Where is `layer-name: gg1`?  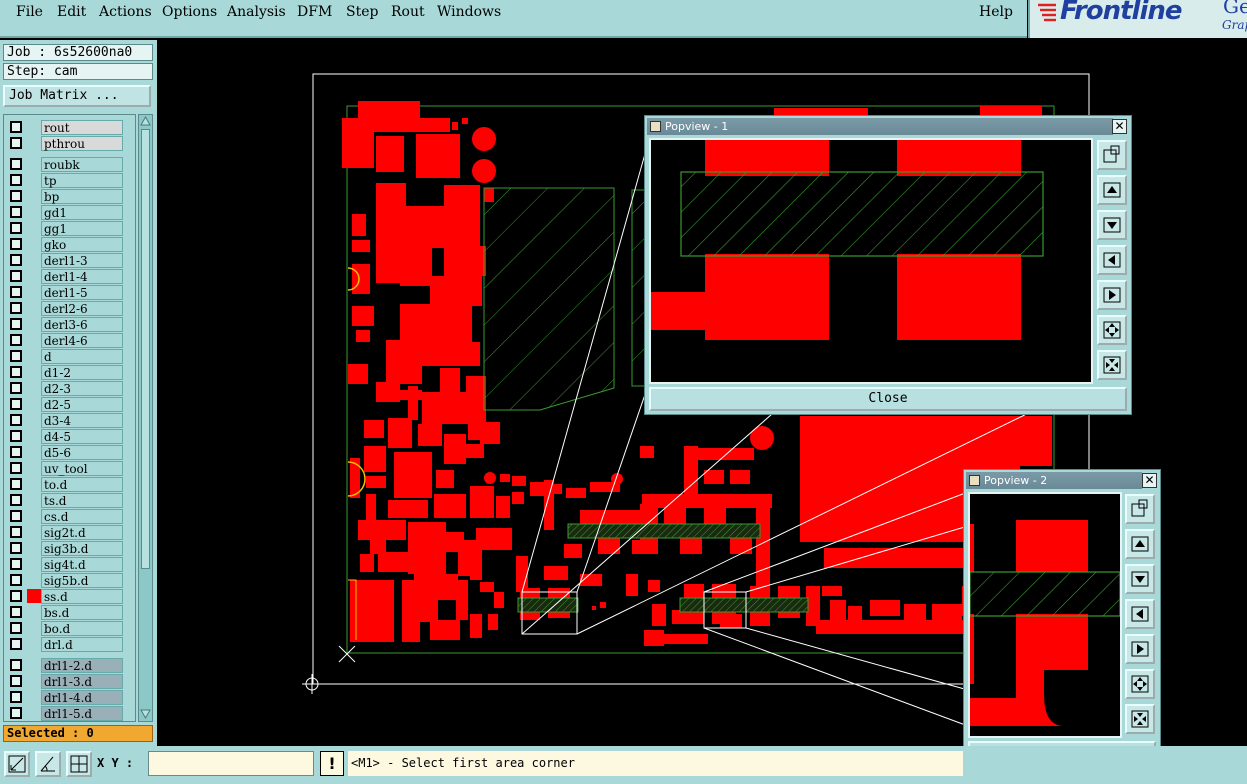 layer-name: gg1 is located at coordinates (82, 228).